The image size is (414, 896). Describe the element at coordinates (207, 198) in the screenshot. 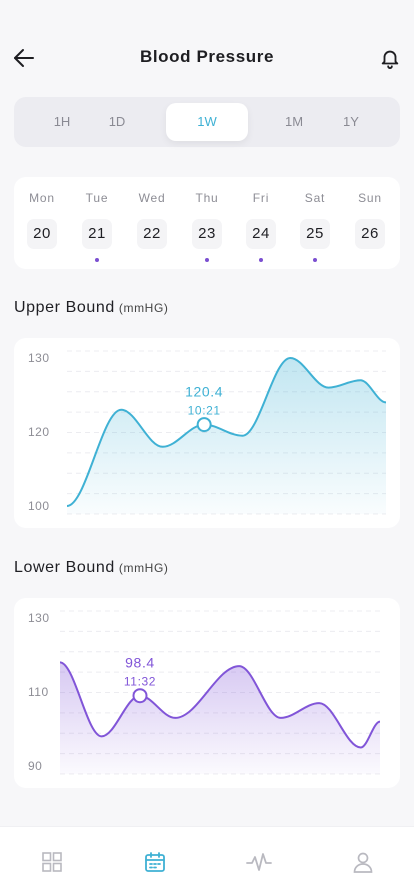

I see `day-name: Thu` at that location.